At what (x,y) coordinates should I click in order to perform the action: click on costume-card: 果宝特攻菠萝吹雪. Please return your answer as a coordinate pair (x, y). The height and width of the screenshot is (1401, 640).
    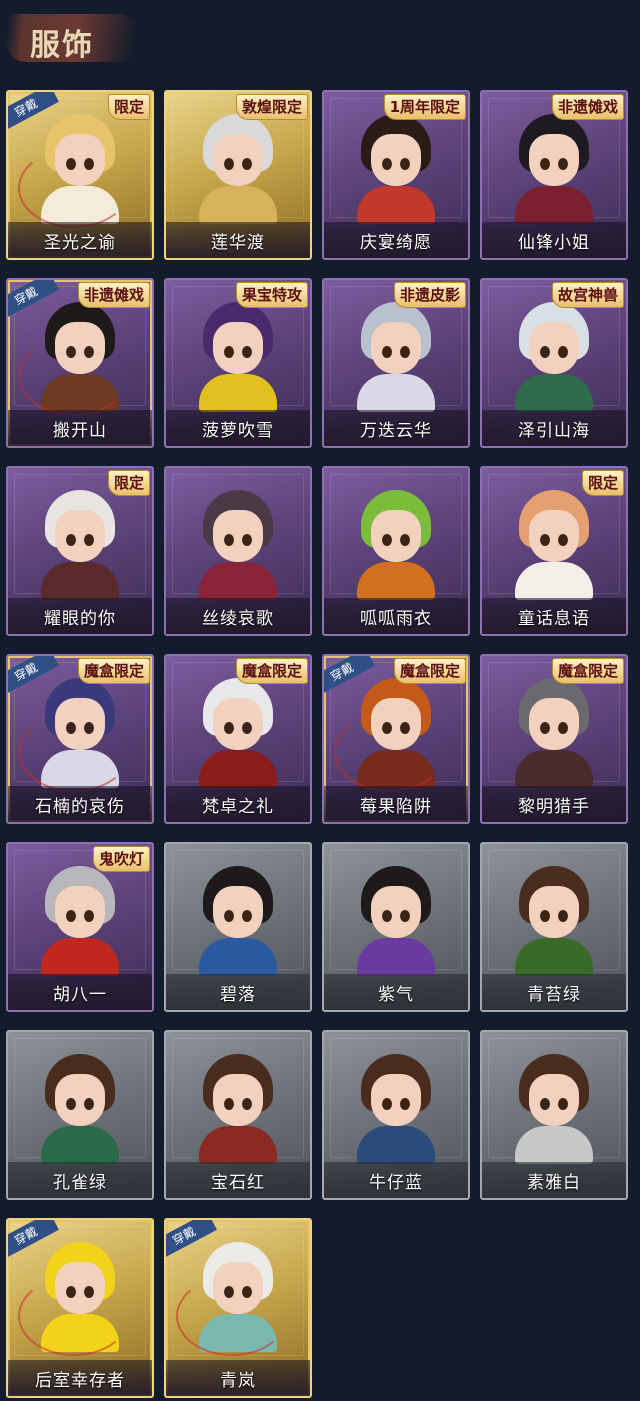
    Looking at the image, I should click on (238, 363).